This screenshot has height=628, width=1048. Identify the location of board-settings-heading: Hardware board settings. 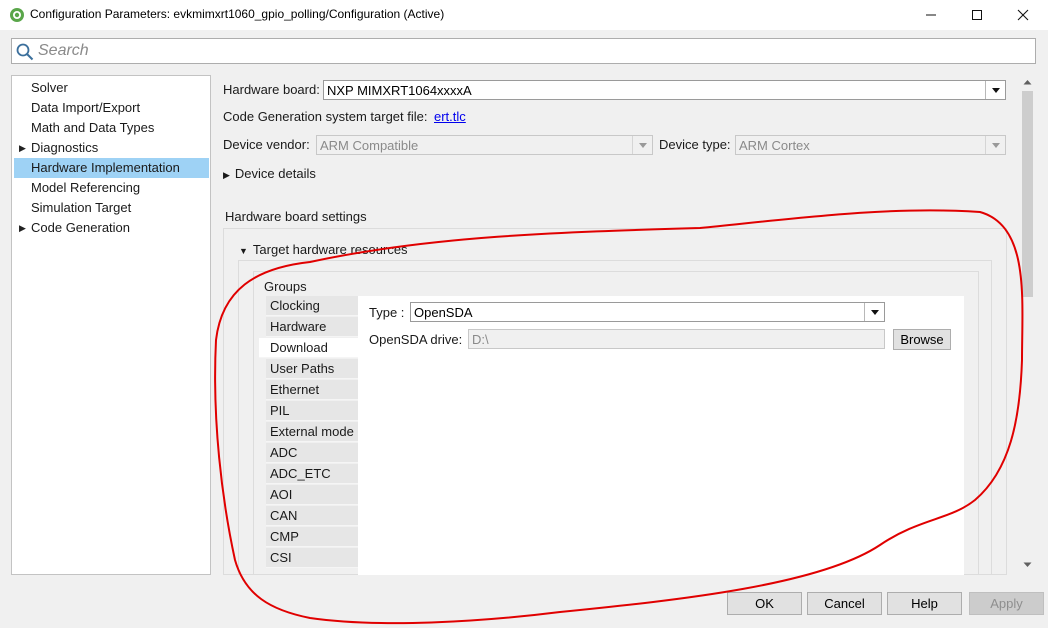
(296, 216).